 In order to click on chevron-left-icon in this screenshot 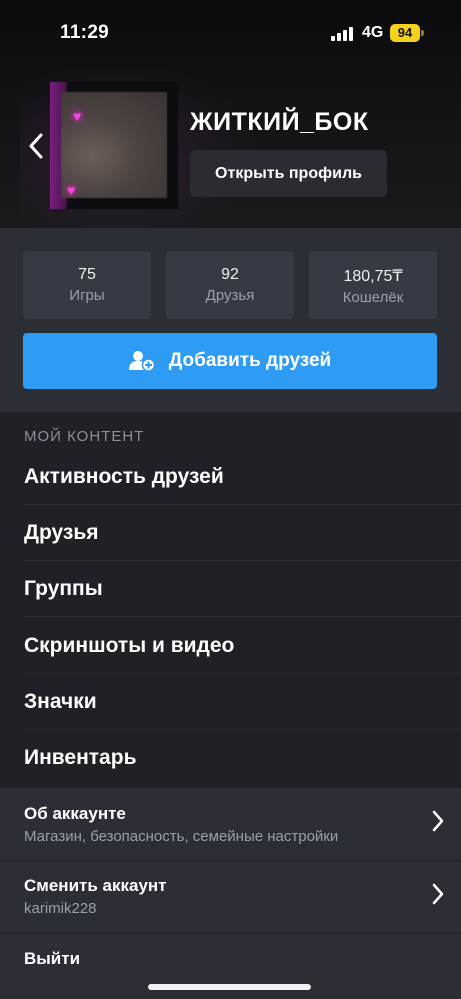, I will do `click(36, 146)`.